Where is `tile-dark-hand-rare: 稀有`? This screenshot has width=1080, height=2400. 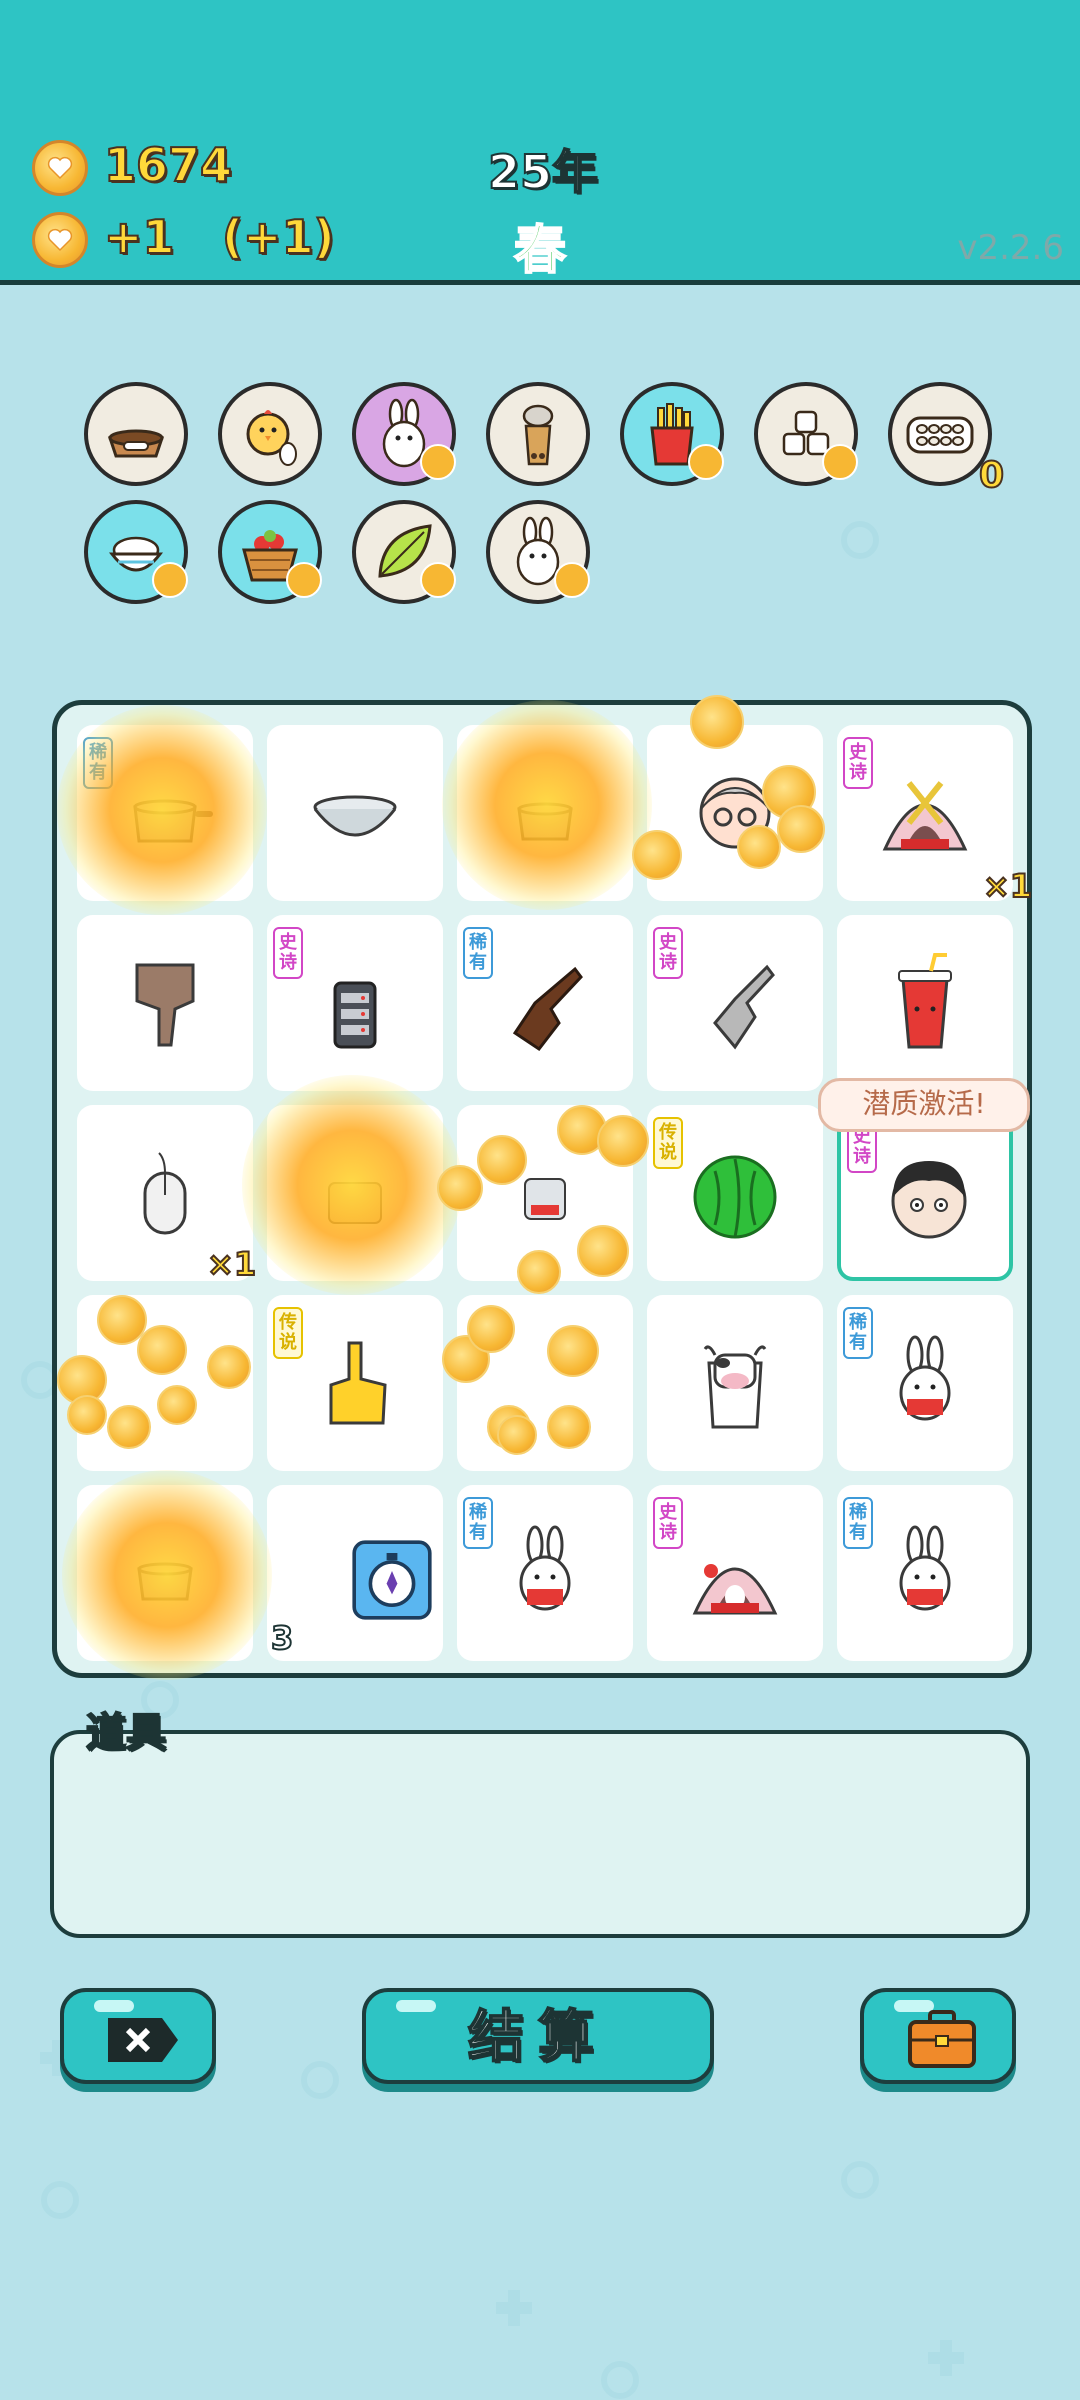 tile-dark-hand-rare: 稀有 is located at coordinates (545, 1003).